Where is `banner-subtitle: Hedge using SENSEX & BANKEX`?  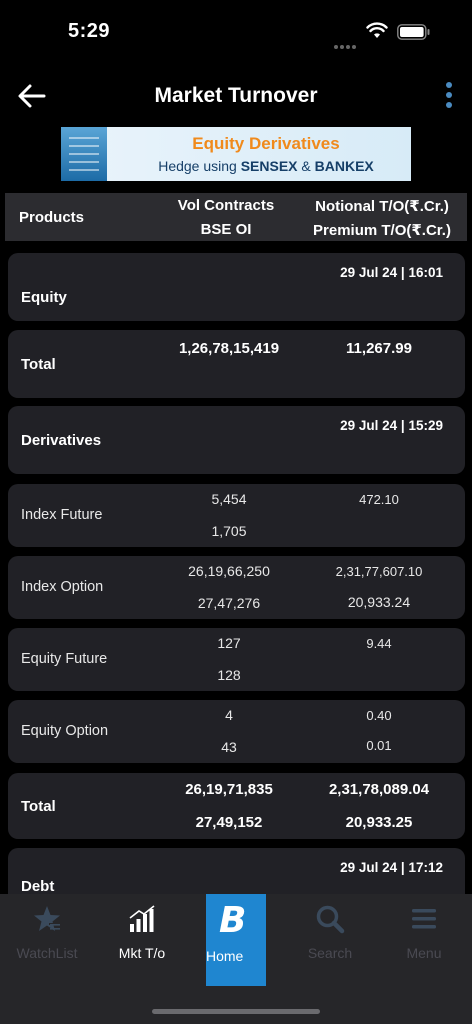 banner-subtitle: Hedge using SENSEX & BANKEX is located at coordinates (266, 166).